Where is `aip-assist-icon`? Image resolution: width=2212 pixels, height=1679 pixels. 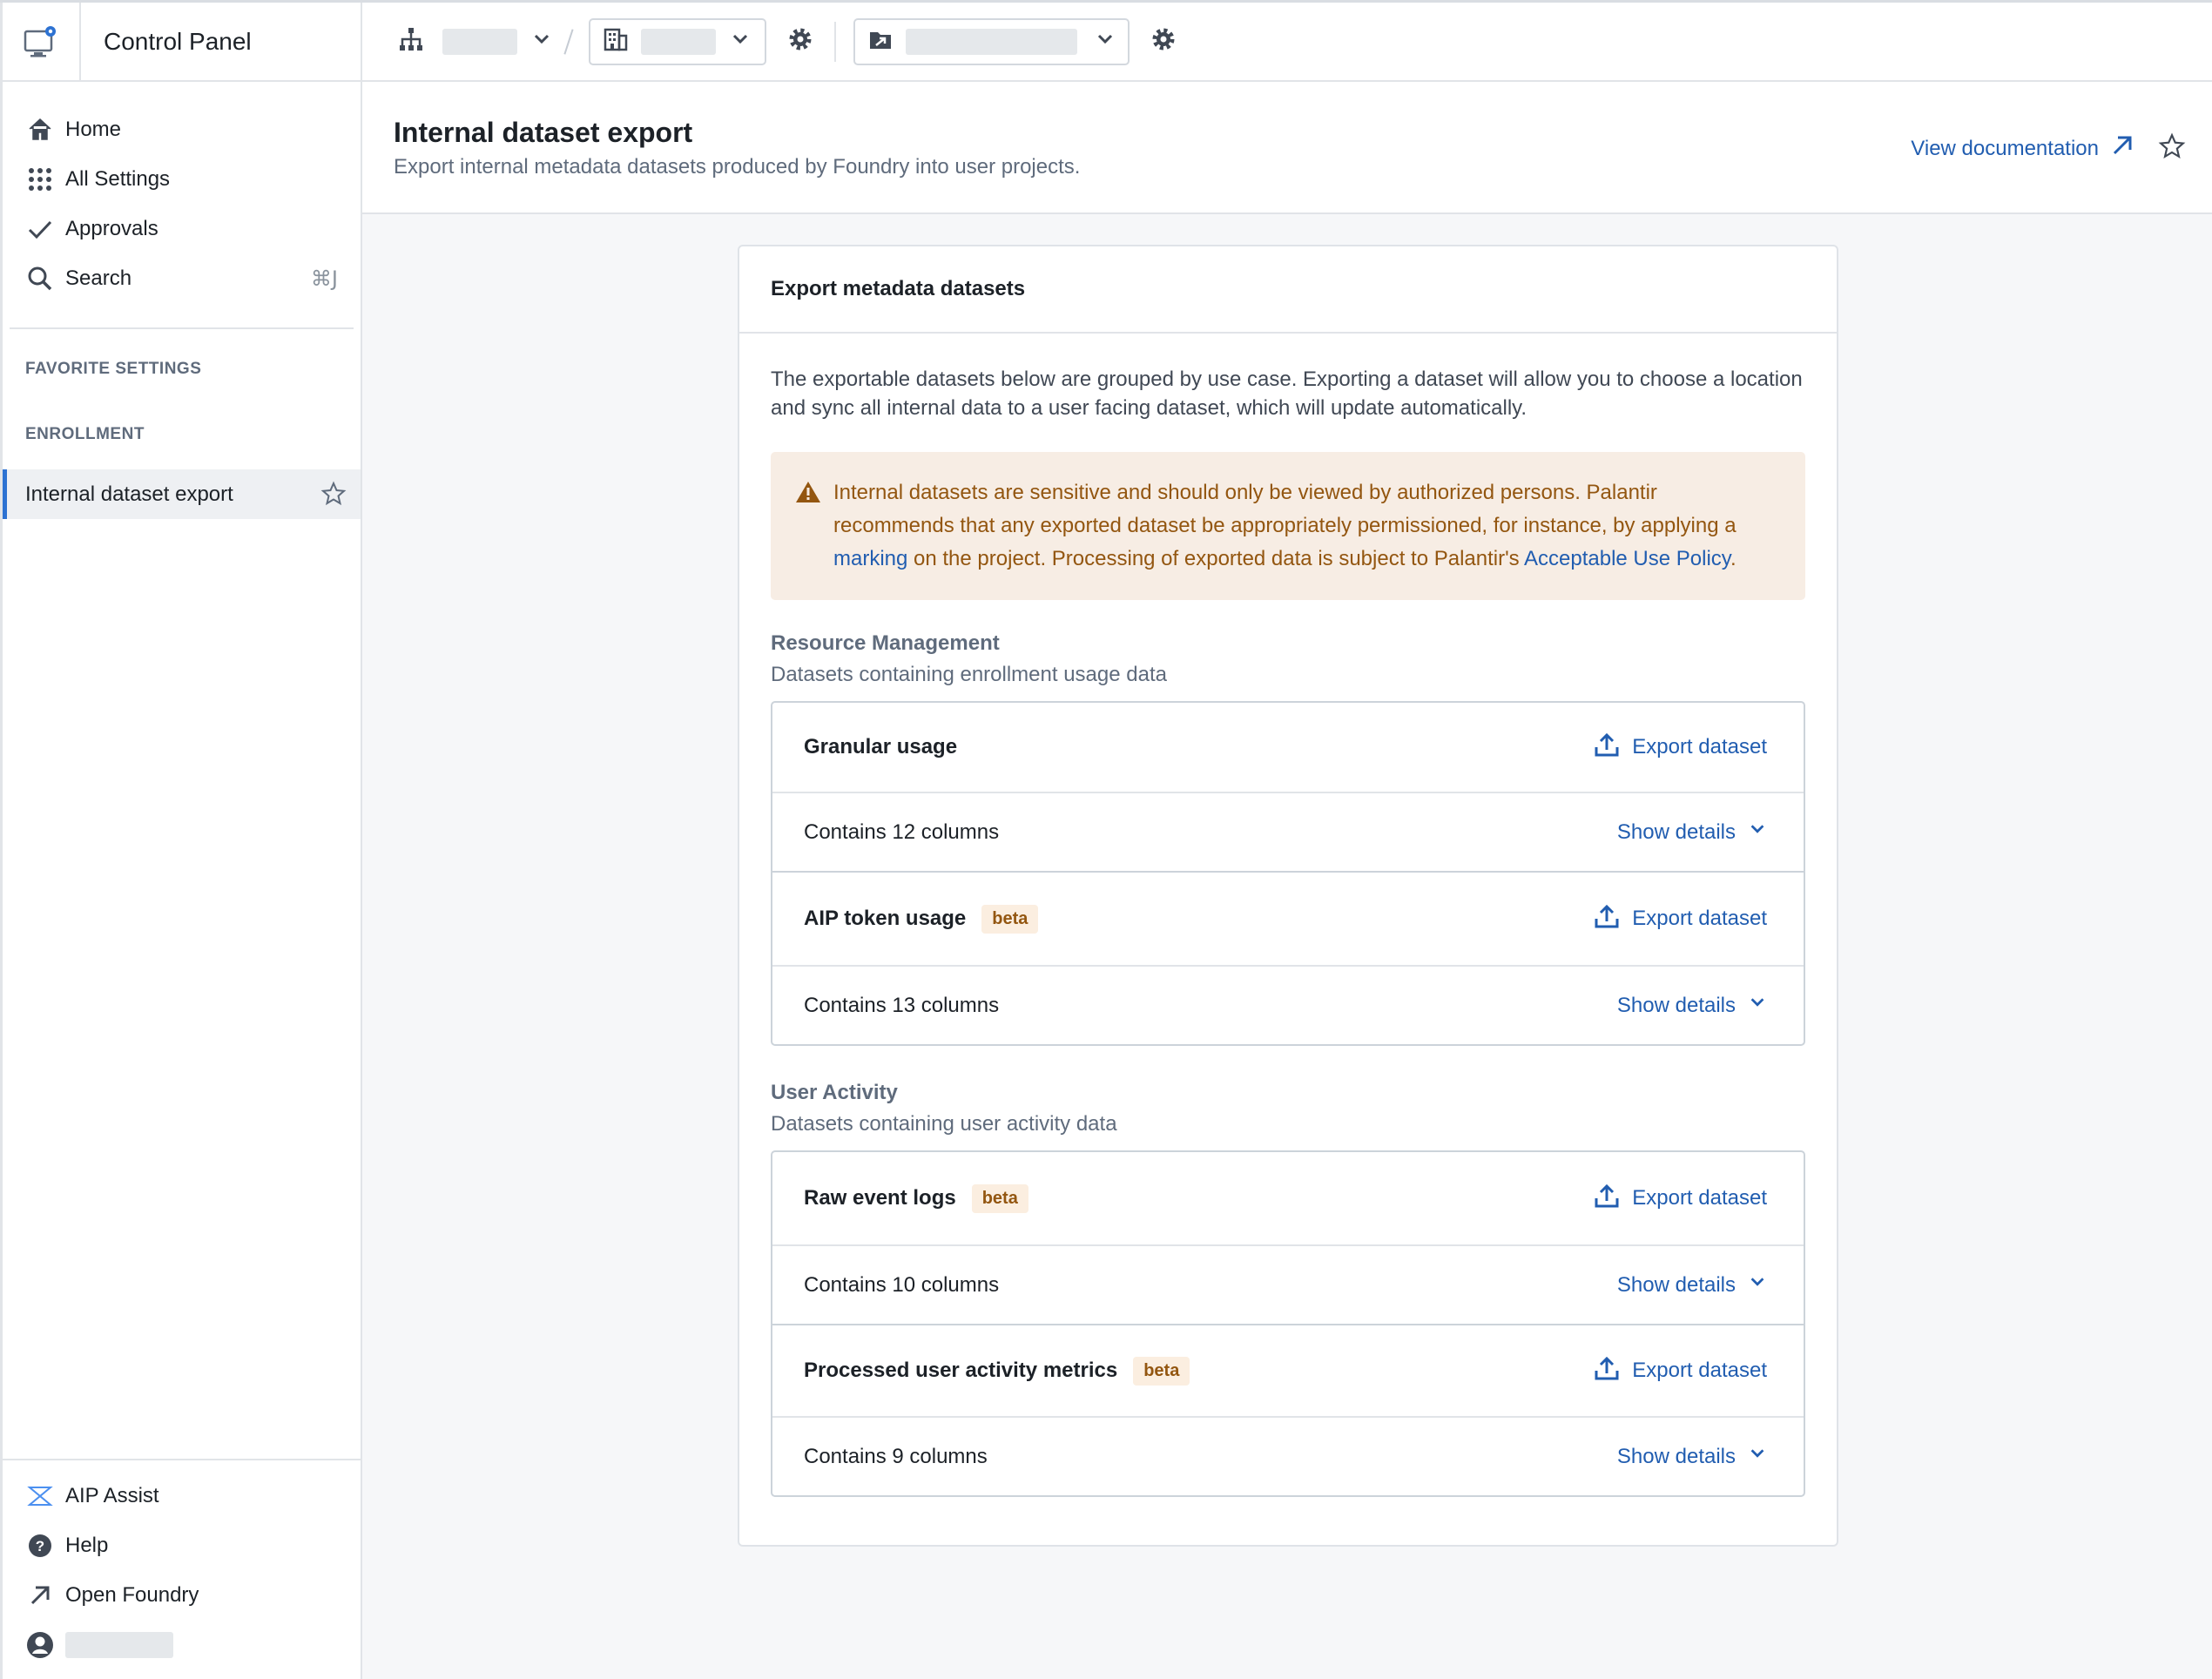 aip-assist-icon is located at coordinates (40, 1496).